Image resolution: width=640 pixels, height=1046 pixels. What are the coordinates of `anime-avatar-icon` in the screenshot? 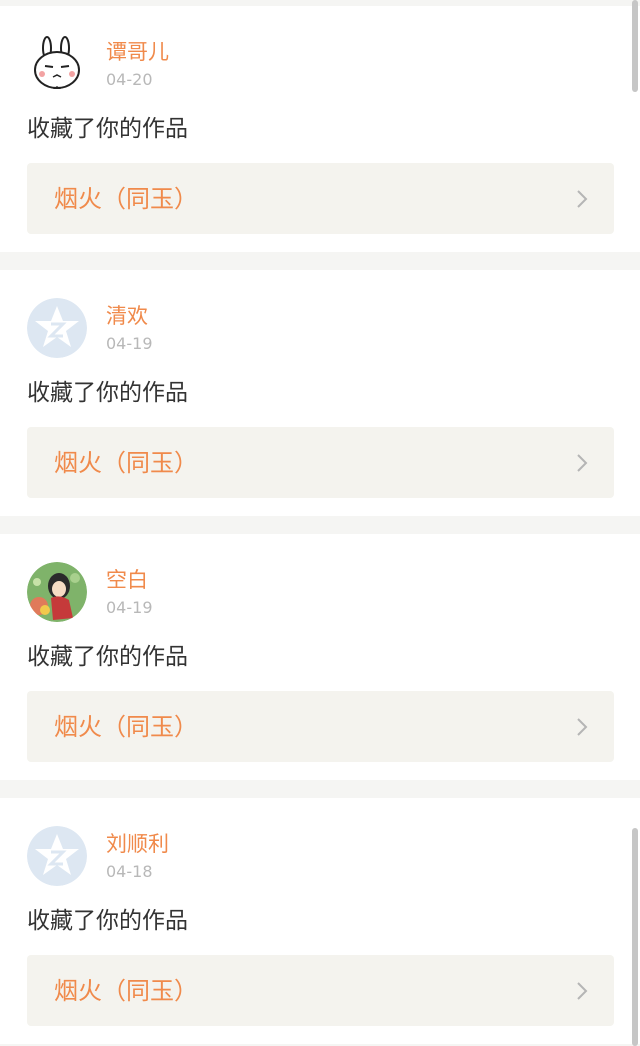 It's located at (57, 592).